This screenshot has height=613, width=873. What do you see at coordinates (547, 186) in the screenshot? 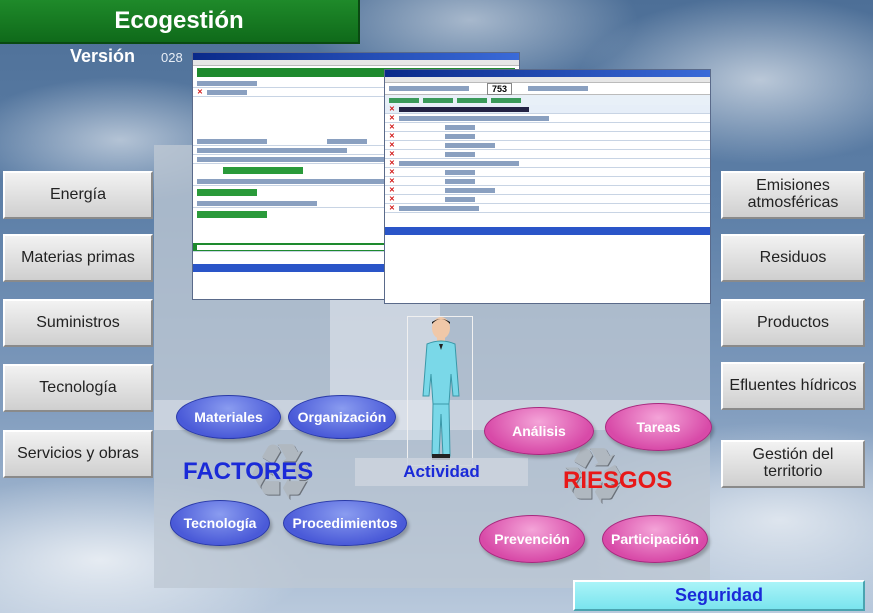
I see `screenshot-accounts-window: 753 ✕ ✕ ✕ ✕ ✕ ✕ ✕ ✕ ✕ ✕ ✕ ✕` at bounding box center [547, 186].